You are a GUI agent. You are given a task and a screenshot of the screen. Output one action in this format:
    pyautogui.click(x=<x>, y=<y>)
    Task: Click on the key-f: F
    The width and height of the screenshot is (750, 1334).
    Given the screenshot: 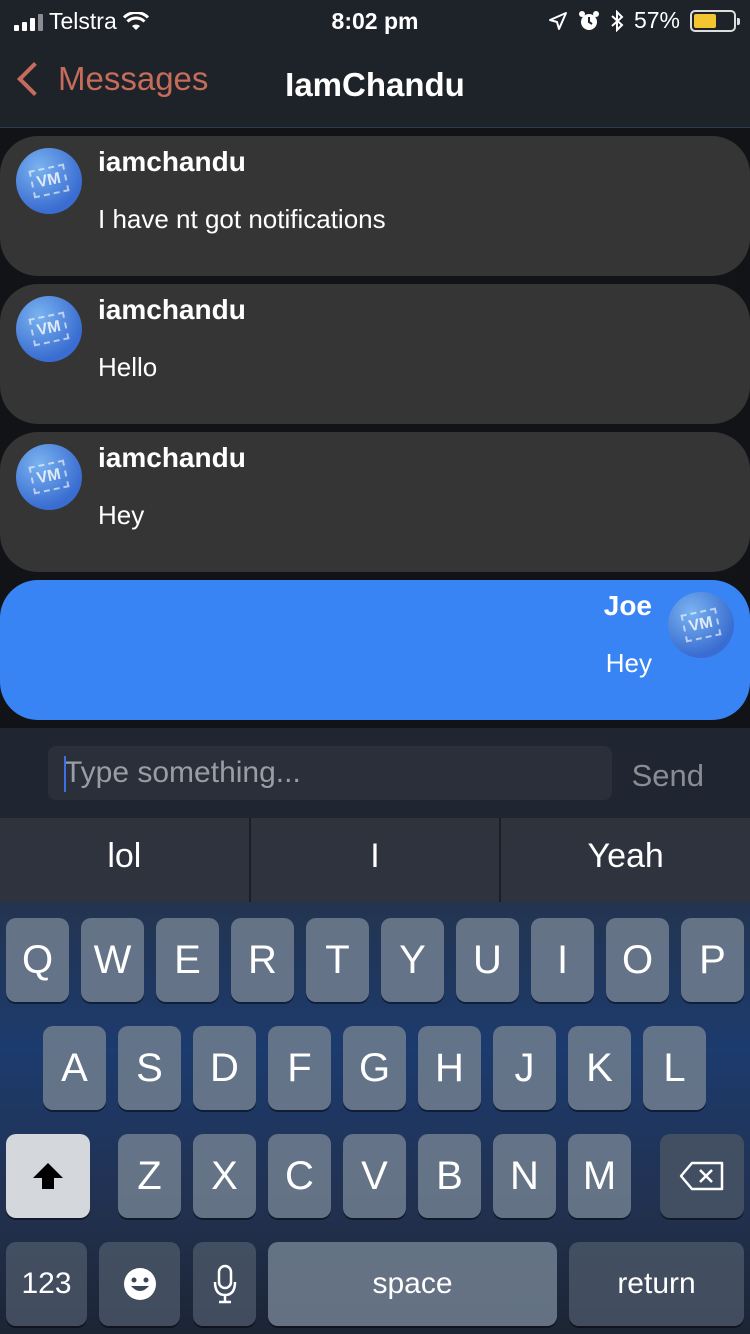 What is the action you would take?
    pyautogui.click(x=299, y=1068)
    